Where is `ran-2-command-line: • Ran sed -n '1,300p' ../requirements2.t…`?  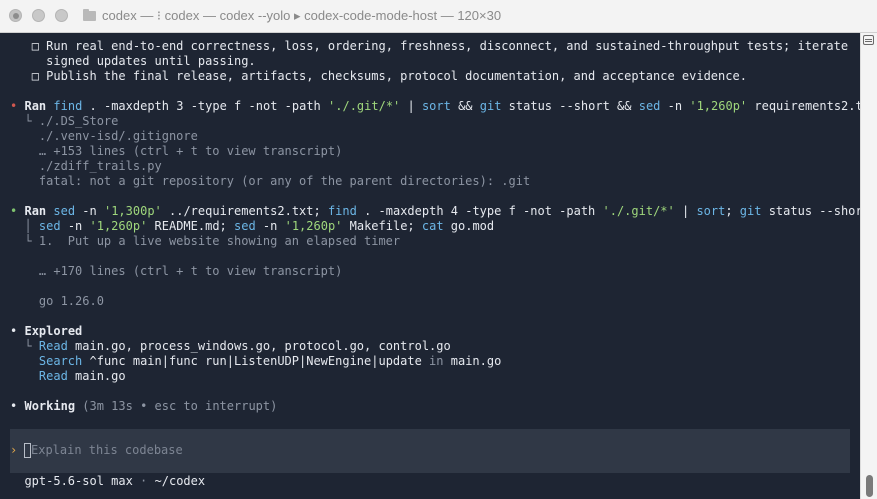
ran-2-command-line: • Ran sed -n '1,300p' ../requirements2.t… is located at coordinates (443, 211).